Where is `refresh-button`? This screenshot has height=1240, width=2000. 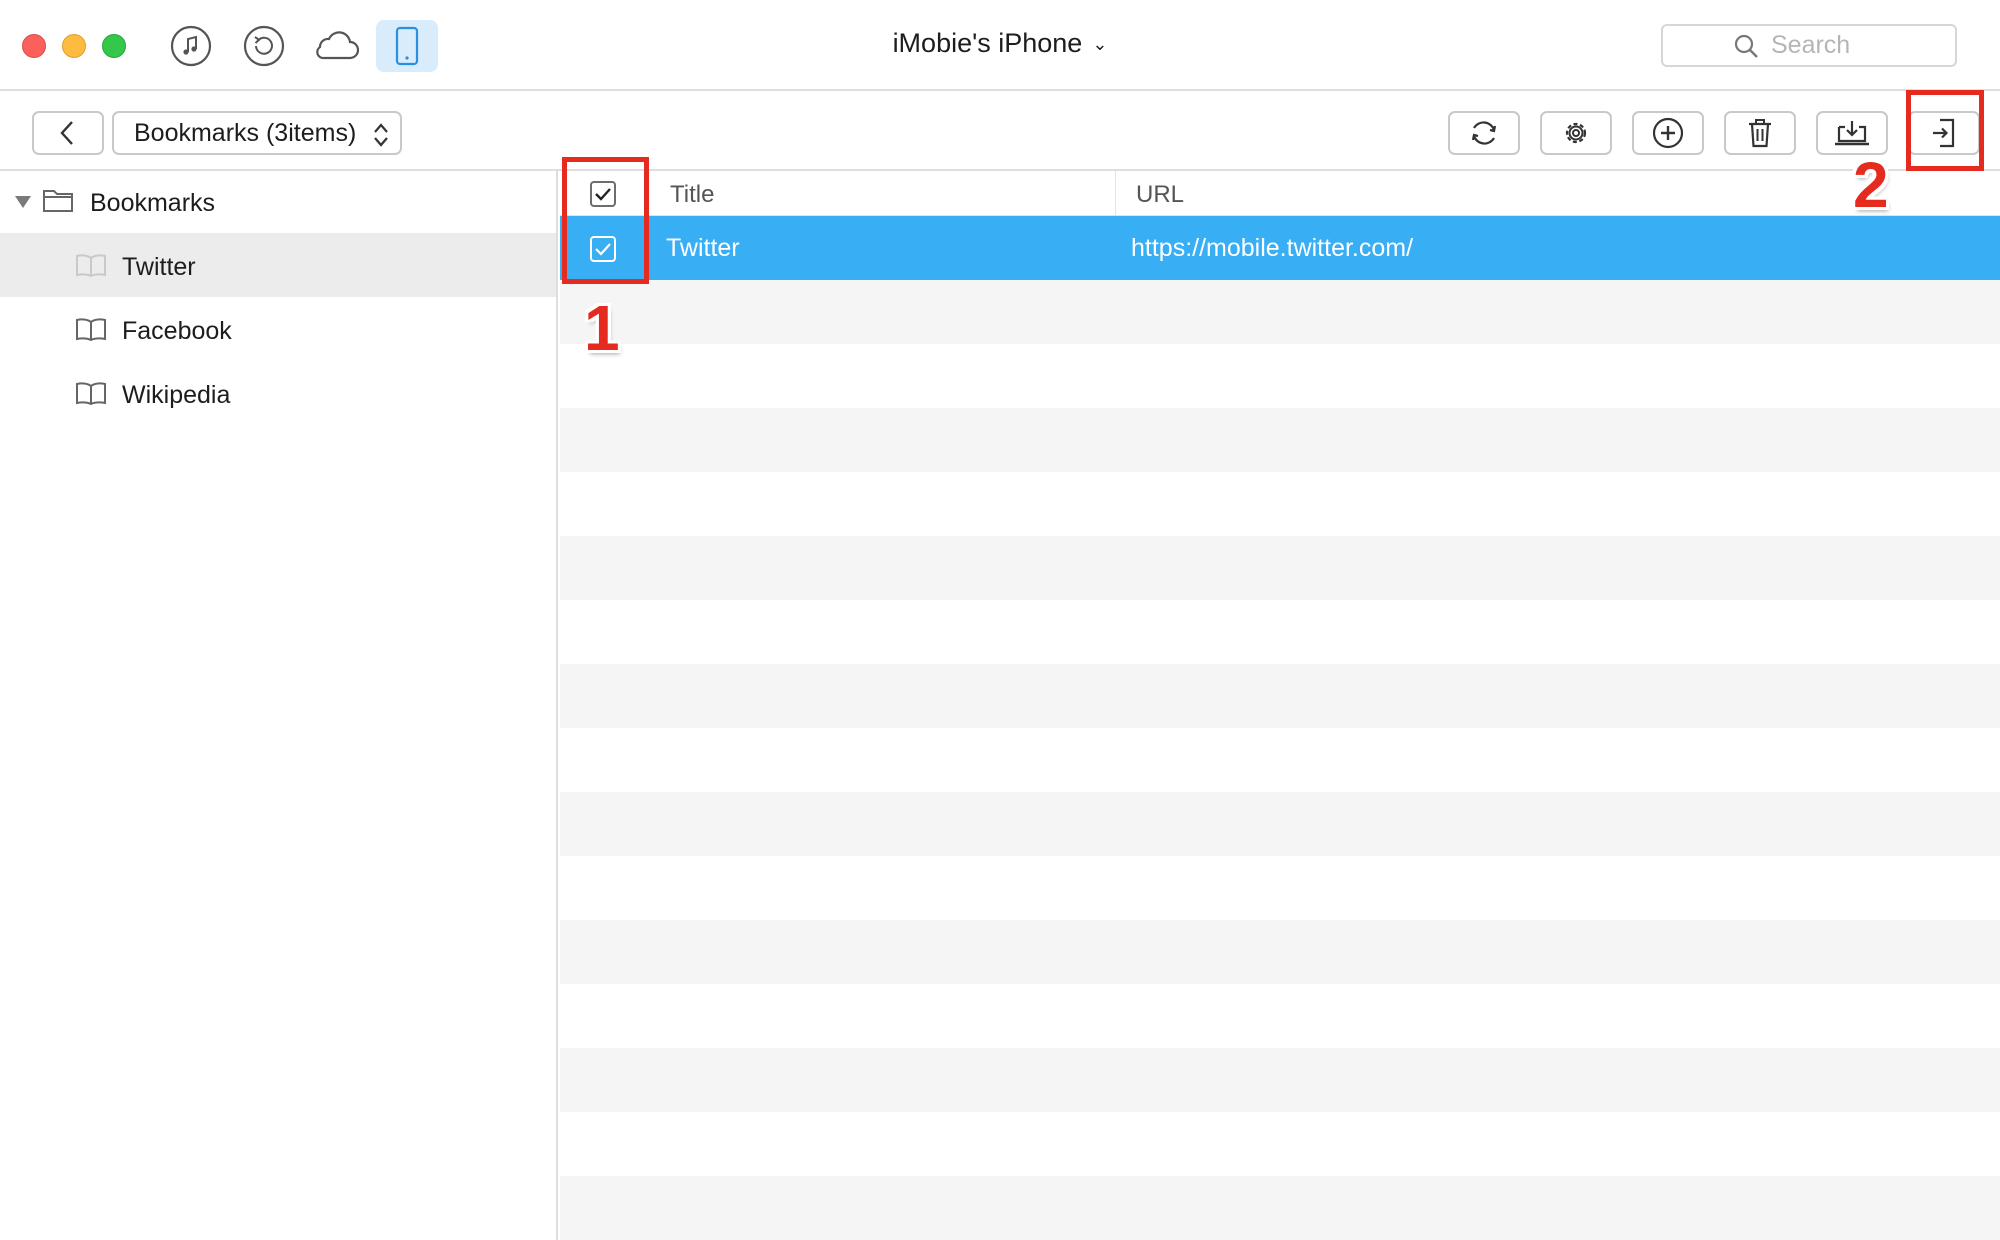
refresh-button is located at coordinates (1484, 133).